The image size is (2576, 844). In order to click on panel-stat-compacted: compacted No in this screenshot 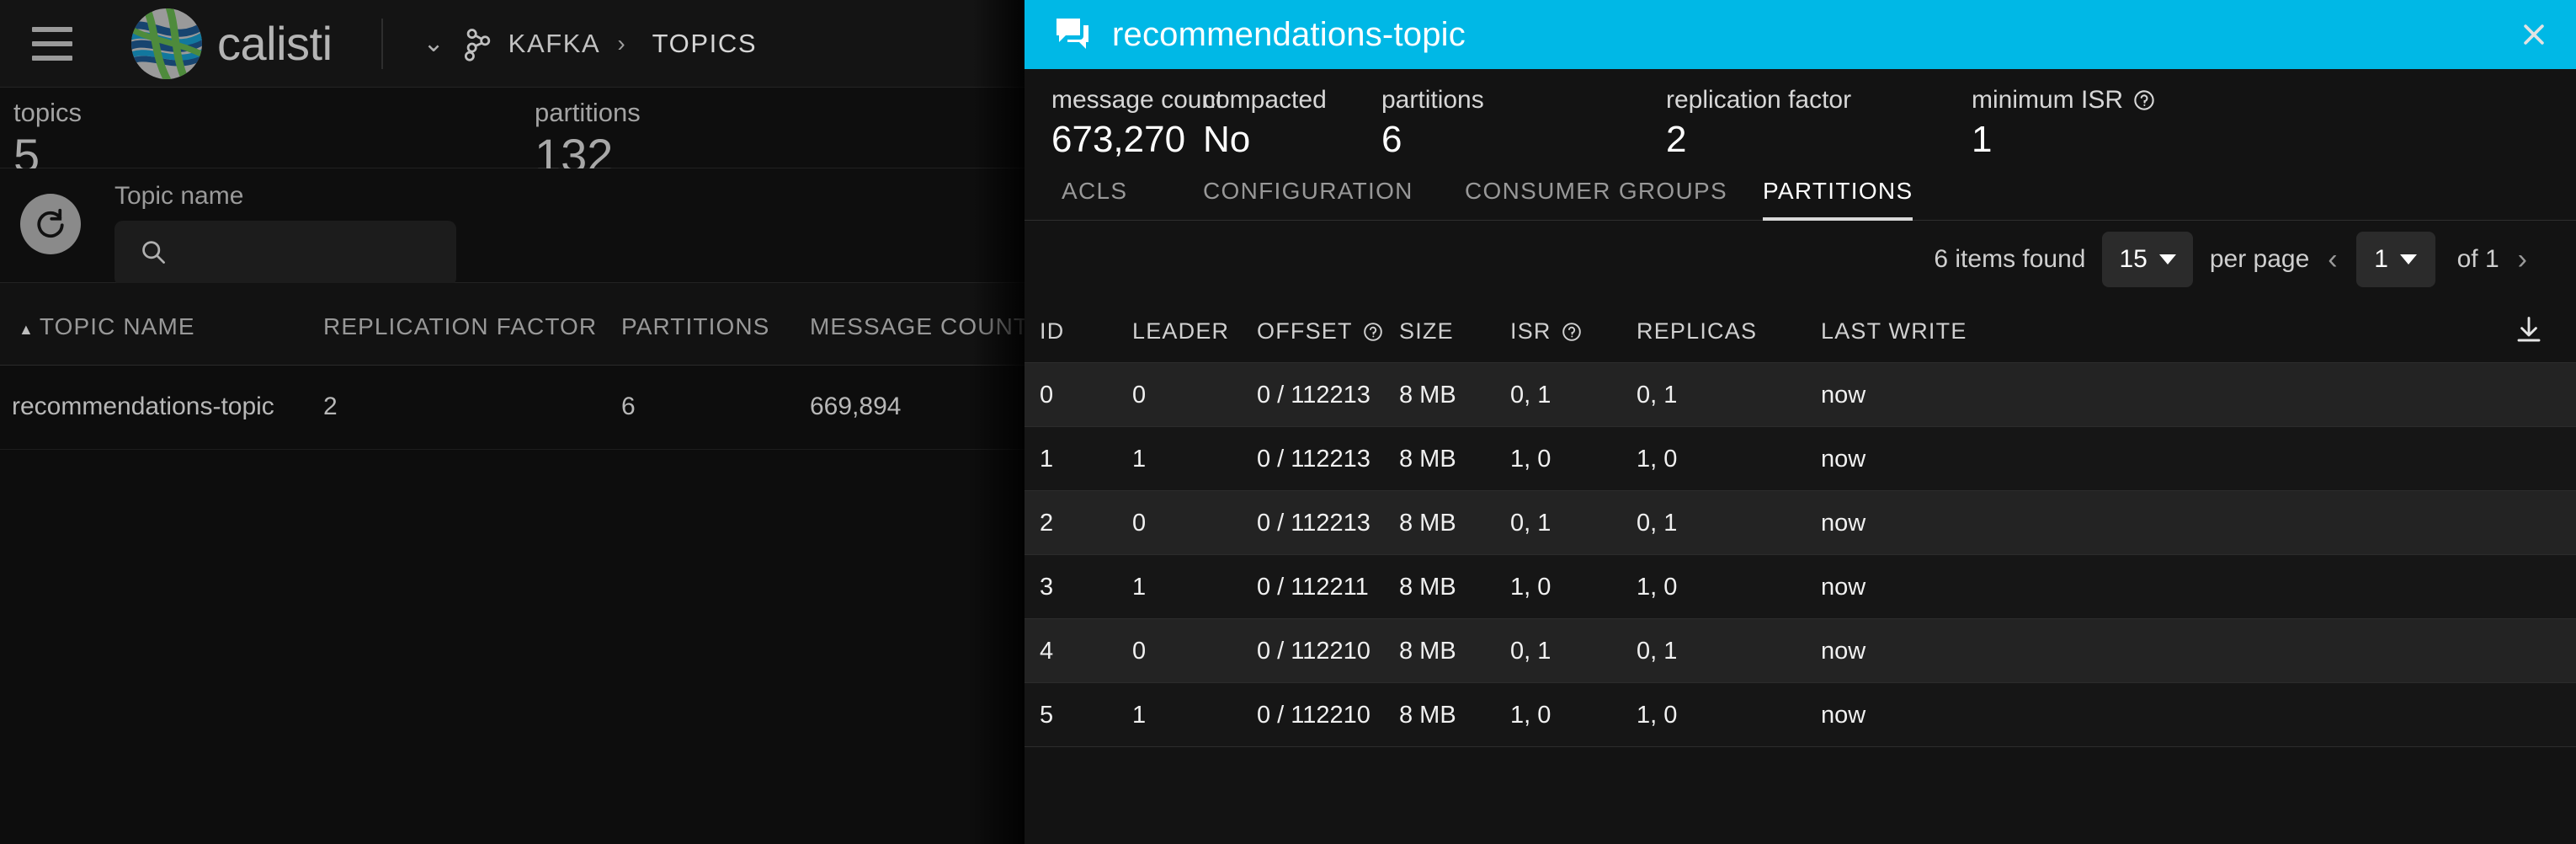, I will do `click(1265, 123)`.